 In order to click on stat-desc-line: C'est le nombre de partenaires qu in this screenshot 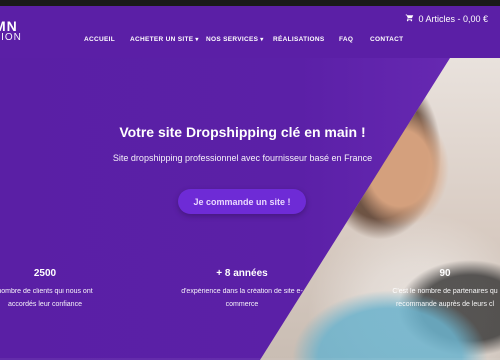, I will do `click(445, 291)`.